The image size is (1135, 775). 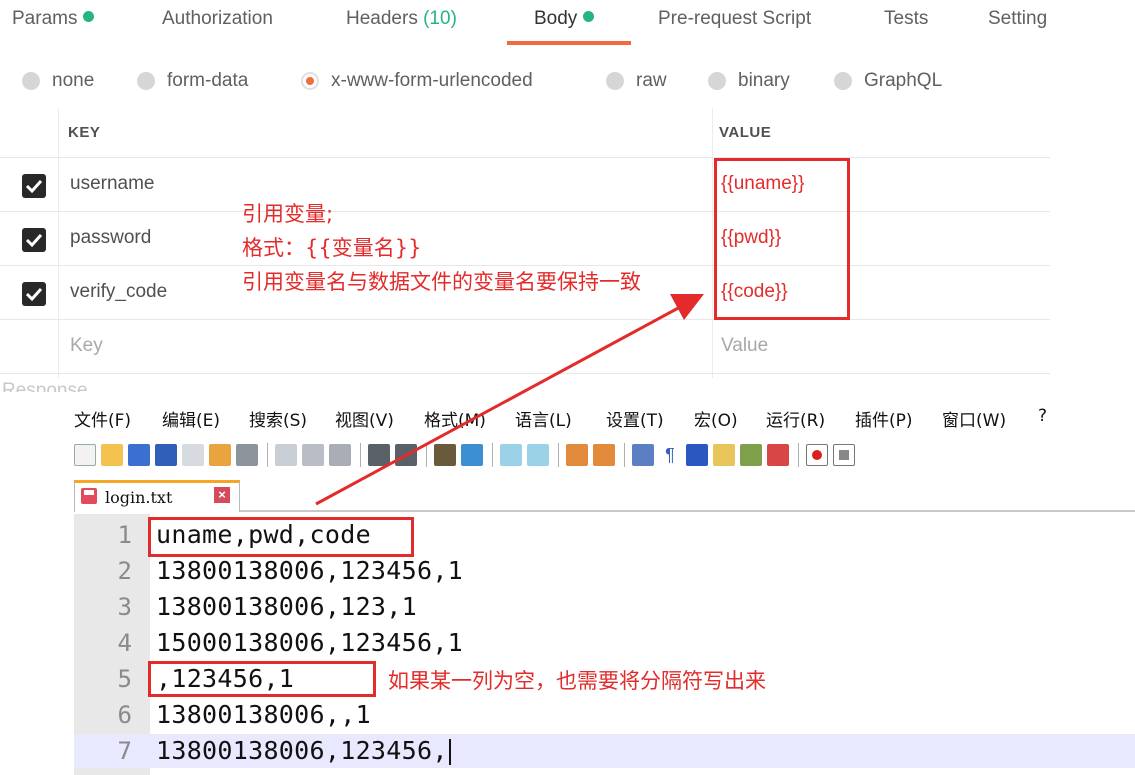 I want to click on new-file-icon, so click(x=85, y=455).